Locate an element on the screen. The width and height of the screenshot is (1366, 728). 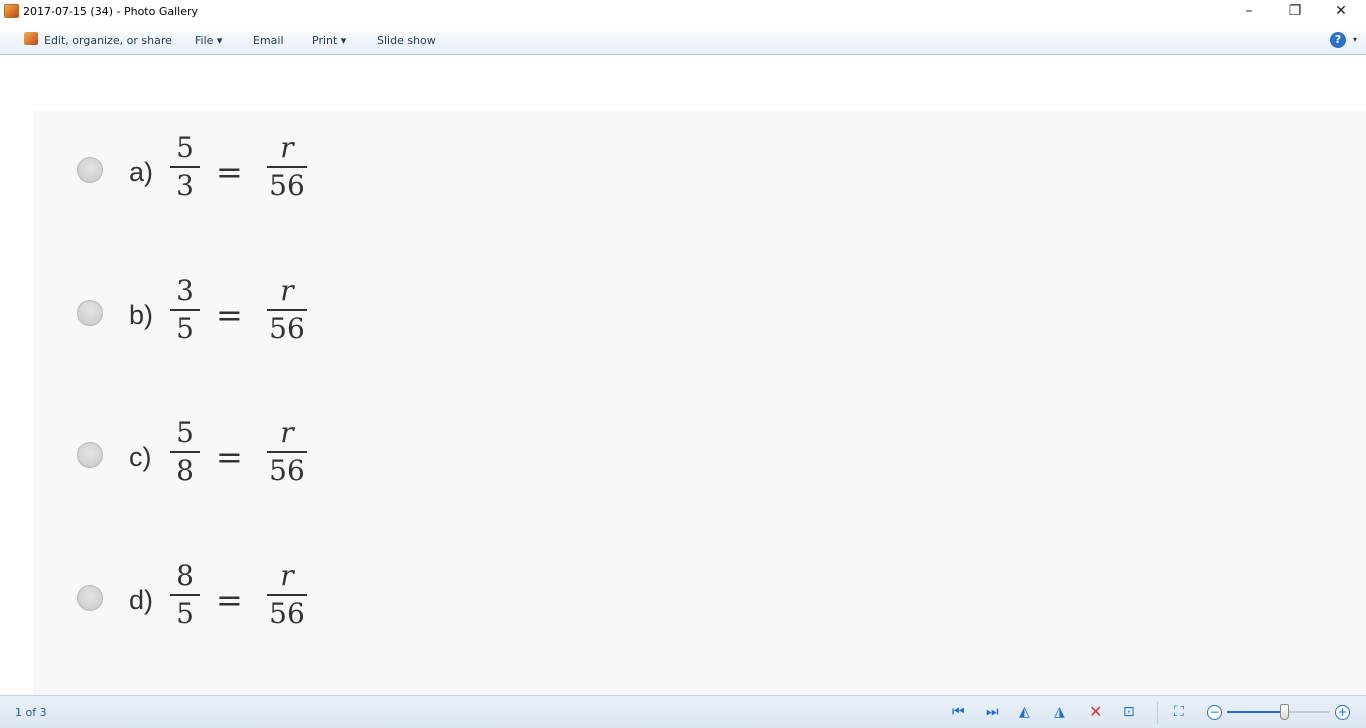
zoom-out-icon: − is located at coordinates (1214, 712).